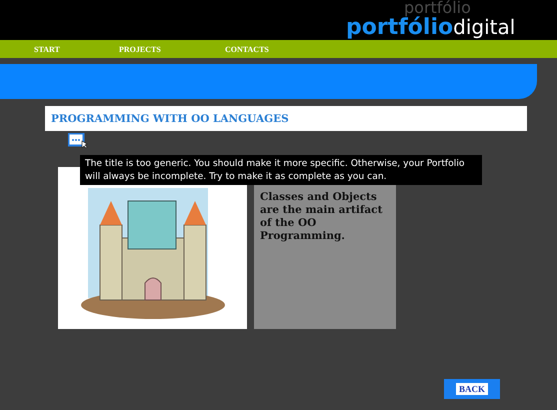  Describe the element at coordinates (172, 49) in the screenshot. I see `nav-link: PROJECTS` at that location.